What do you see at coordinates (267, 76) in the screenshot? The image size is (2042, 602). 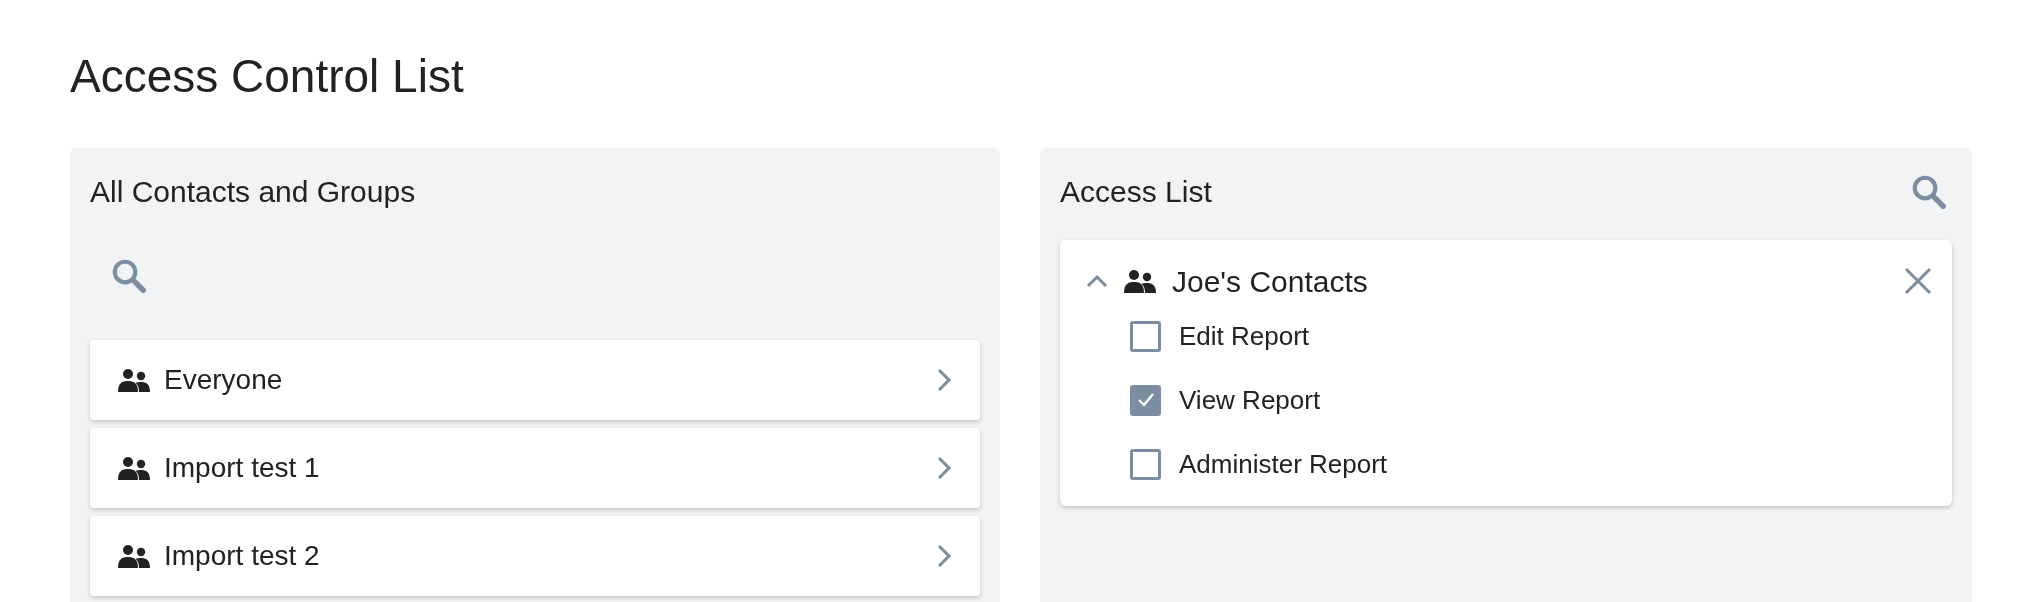 I see `page-title: Access Control List` at bounding box center [267, 76].